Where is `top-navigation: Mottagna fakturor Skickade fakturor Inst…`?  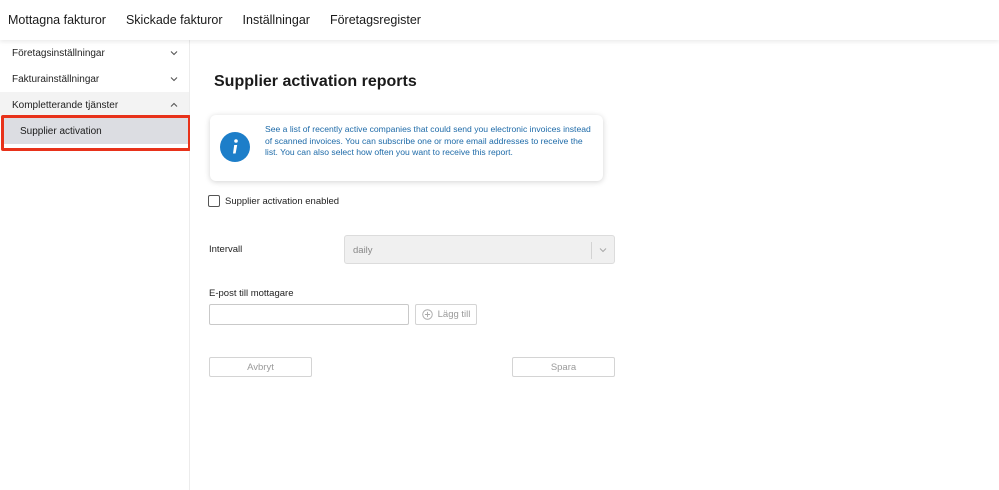
top-navigation: Mottagna fakturor Skickade fakturor Inst… is located at coordinates (499, 20).